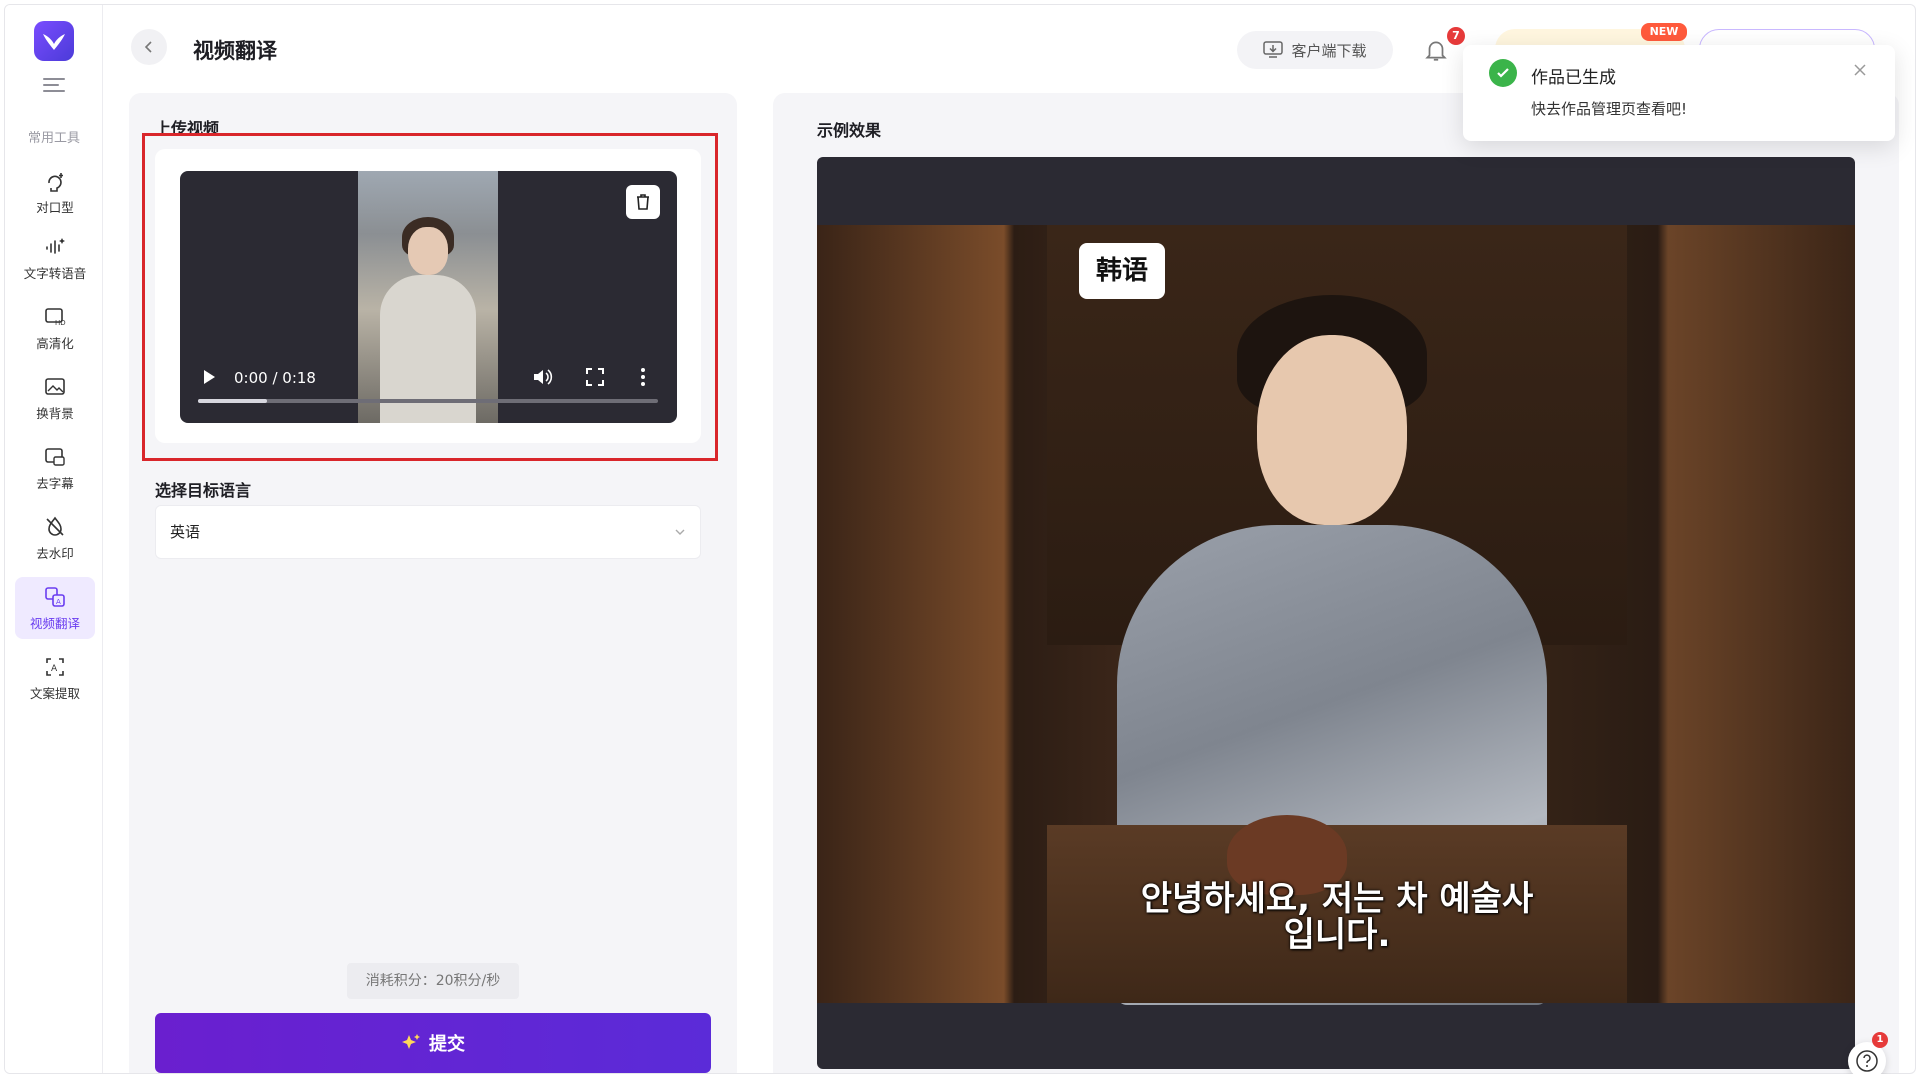 The height and width of the screenshot is (1074, 1920). Describe the element at coordinates (1122, 271) in the screenshot. I see `example-language-tag: 韩语` at that location.